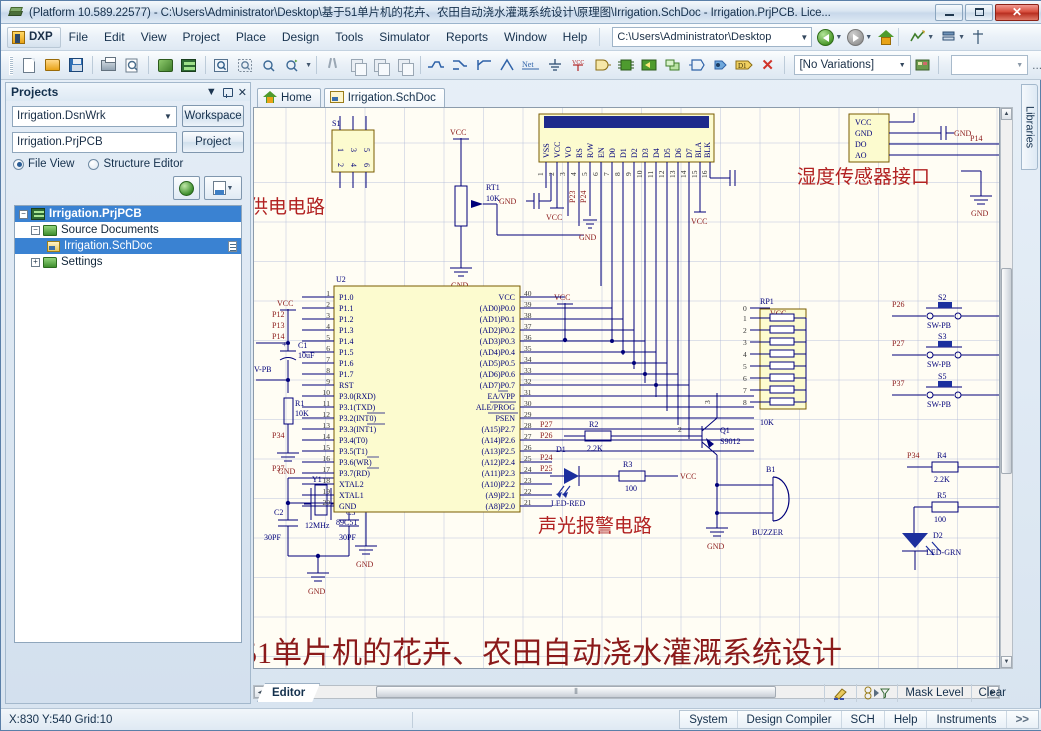  Describe the element at coordinates (404, 65) in the screenshot. I see `paste-special-button` at that location.